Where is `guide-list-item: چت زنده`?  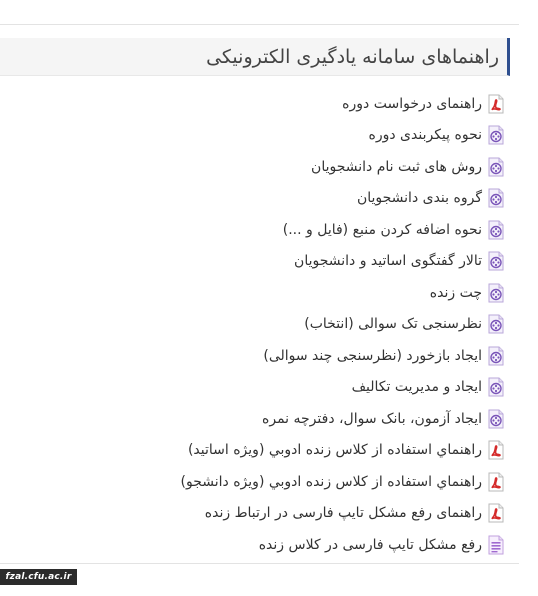
guide-list-item: چت زنده is located at coordinates (266, 293).